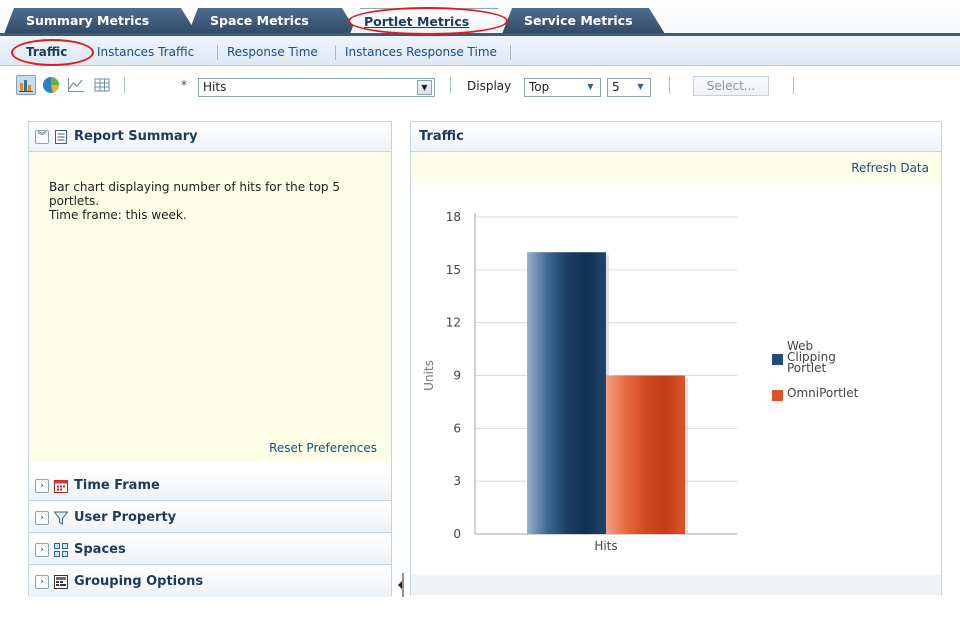 This screenshot has width=960, height=617. I want to click on subnav-response-time: Response Time, so click(272, 52).